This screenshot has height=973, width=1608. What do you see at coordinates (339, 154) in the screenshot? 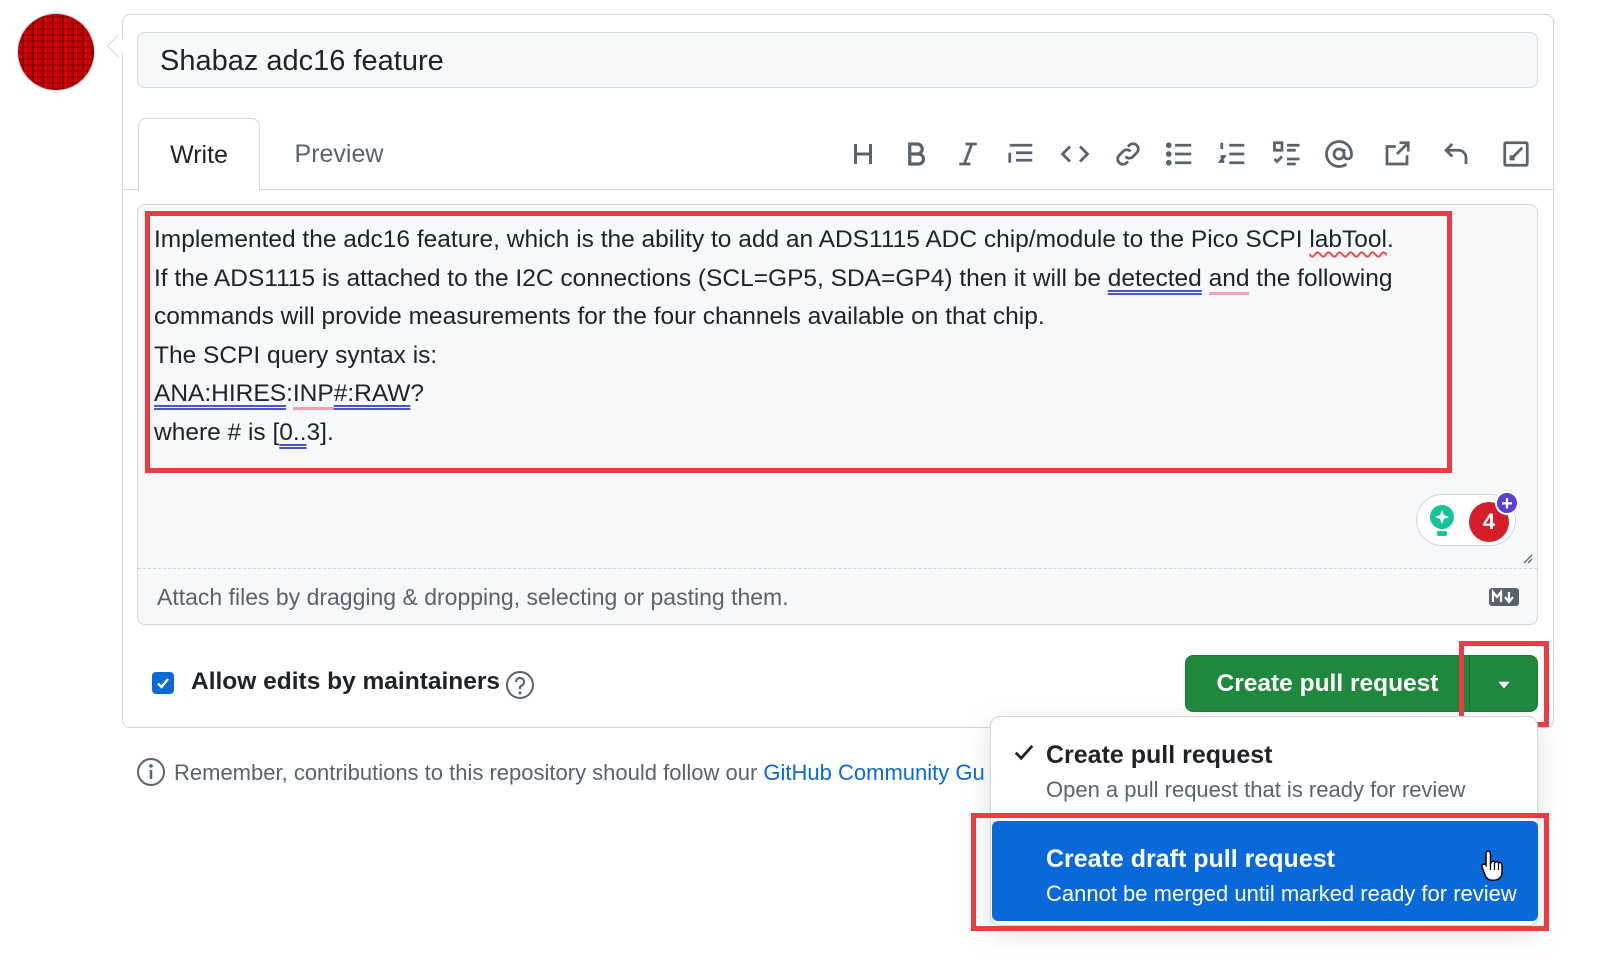
I see `tab-preview: Preview` at bounding box center [339, 154].